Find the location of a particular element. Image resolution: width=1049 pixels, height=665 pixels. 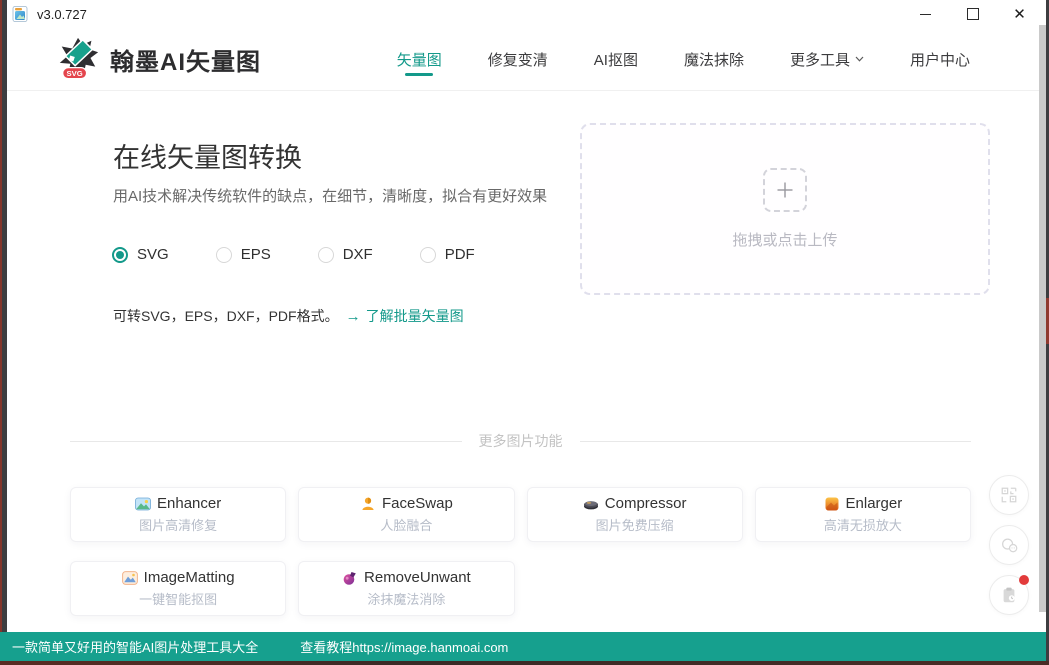

upload-dropzone: 拖拽或点击上传 is located at coordinates (785, 209).